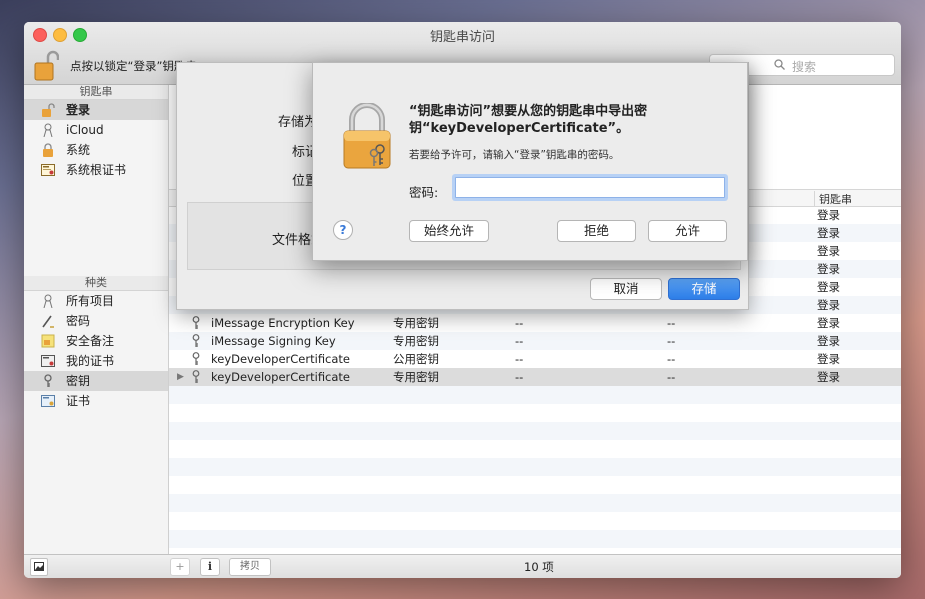 This screenshot has width=925, height=599. I want to click on sidebar-item-label: 登录, so click(78, 110).